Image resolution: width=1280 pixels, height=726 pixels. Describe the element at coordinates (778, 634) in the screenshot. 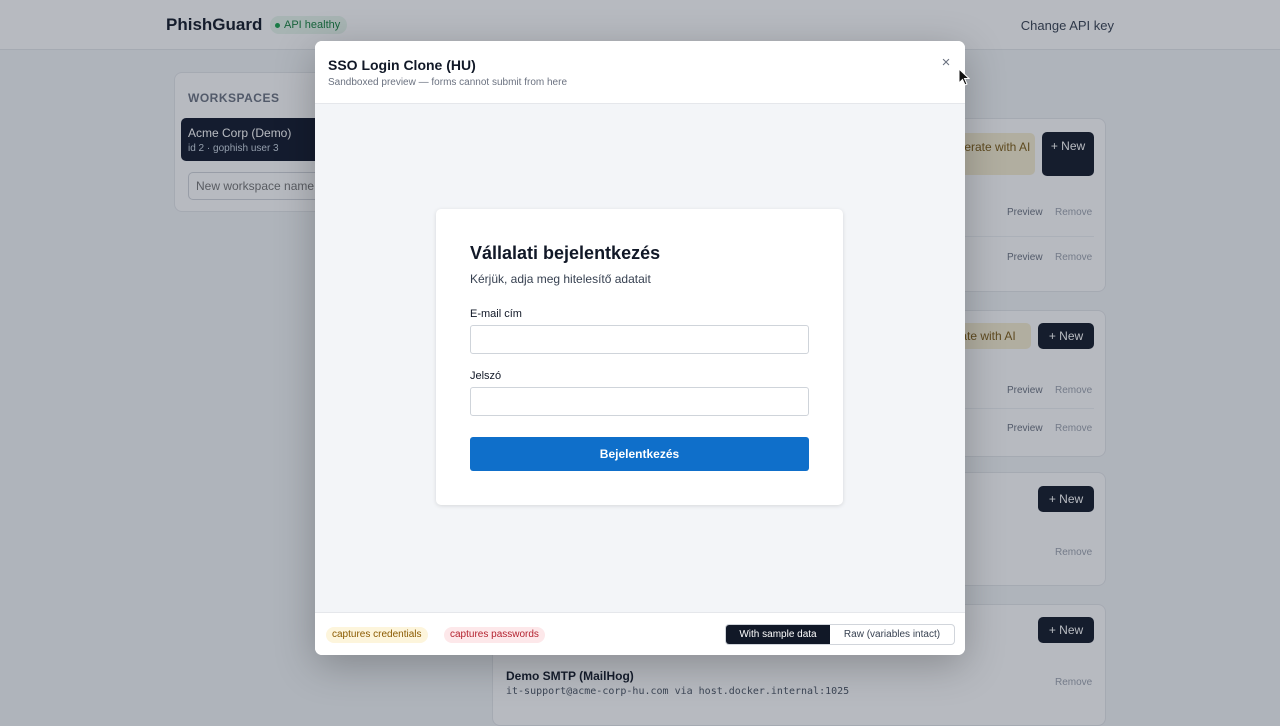

I see `sample-data-toggle: With sample data` at that location.